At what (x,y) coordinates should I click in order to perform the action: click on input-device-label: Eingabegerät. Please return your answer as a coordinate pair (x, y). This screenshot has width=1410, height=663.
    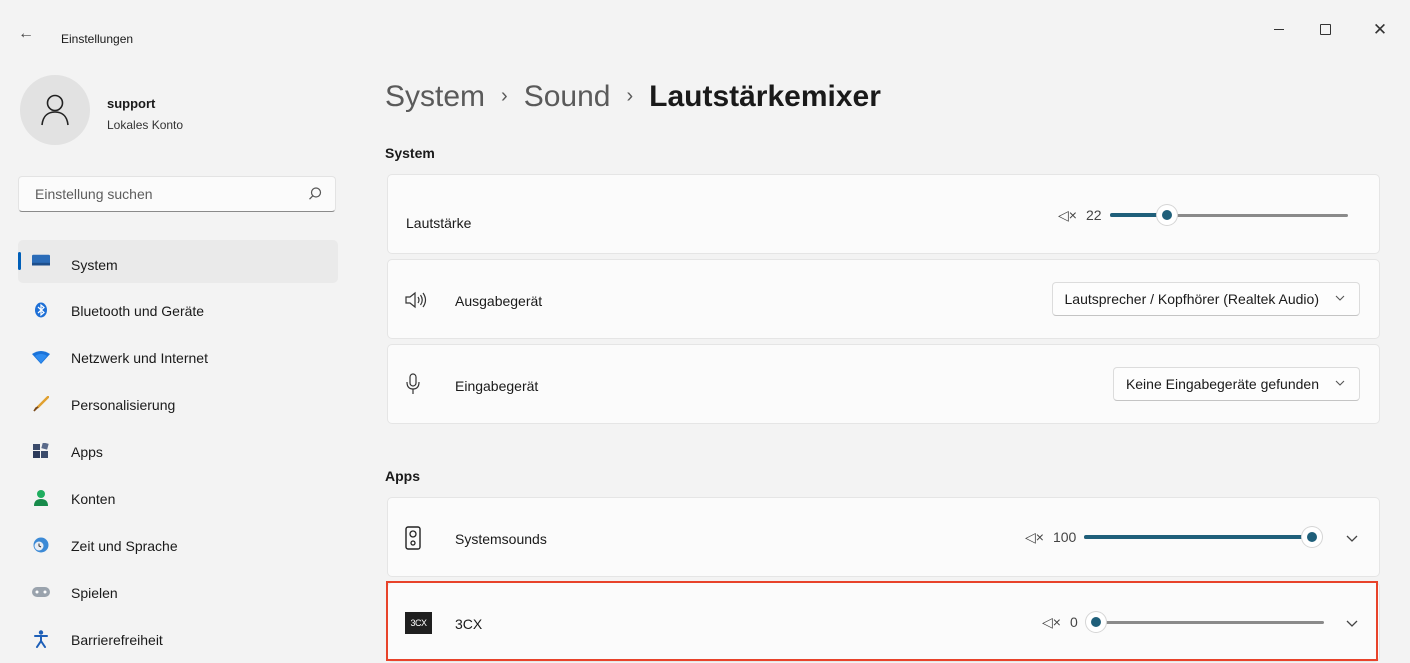
    Looking at the image, I should click on (497, 386).